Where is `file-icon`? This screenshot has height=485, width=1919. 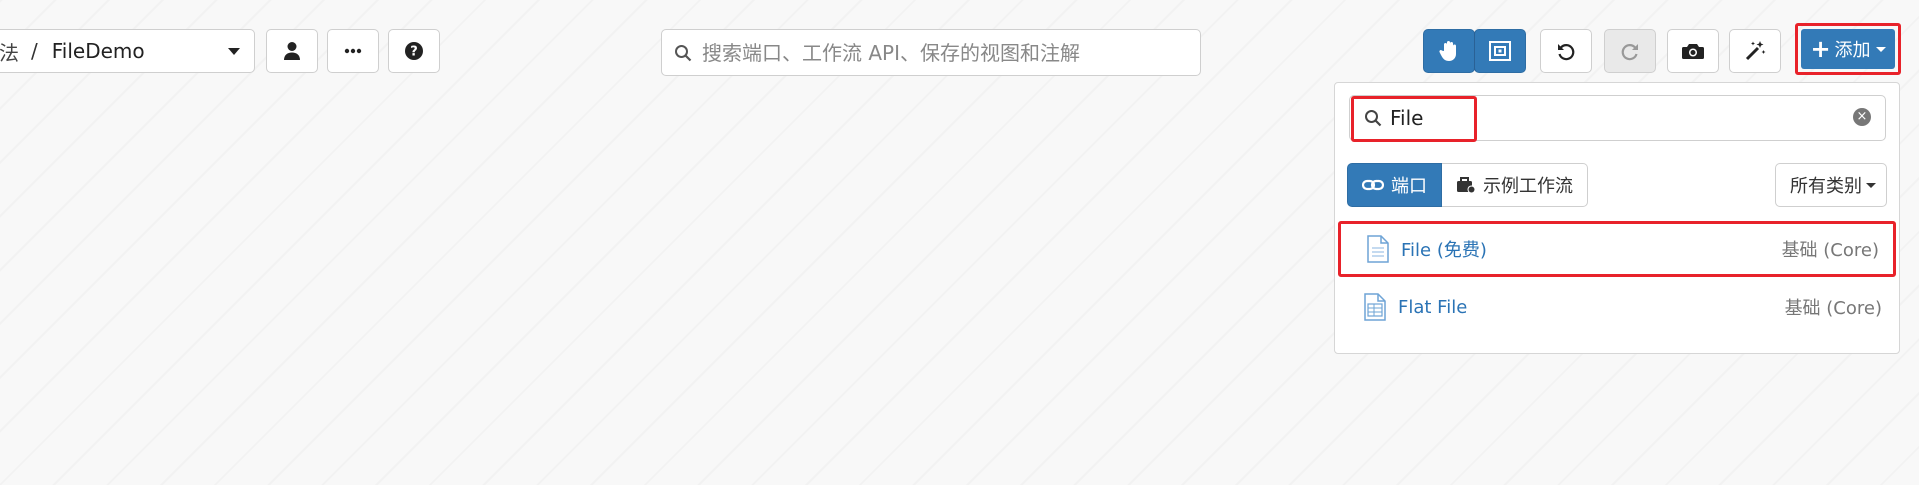
file-icon is located at coordinates (1378, 249).